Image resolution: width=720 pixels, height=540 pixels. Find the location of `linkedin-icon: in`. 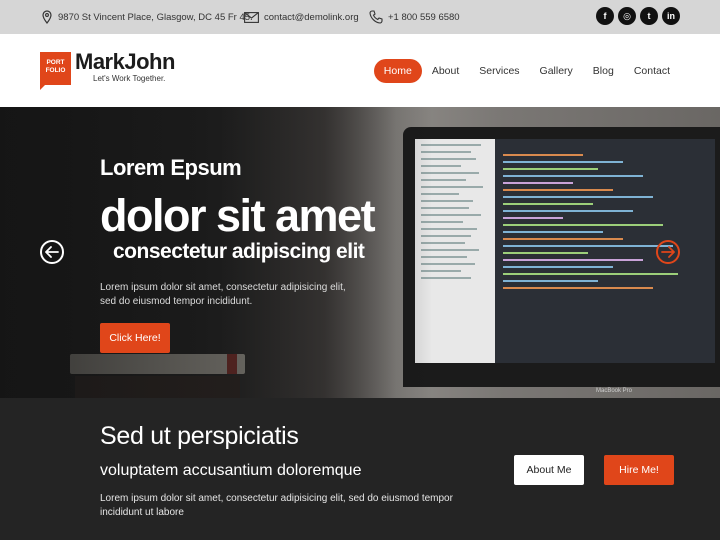

linkedin-icon: in is located at coordinates (671, 16).